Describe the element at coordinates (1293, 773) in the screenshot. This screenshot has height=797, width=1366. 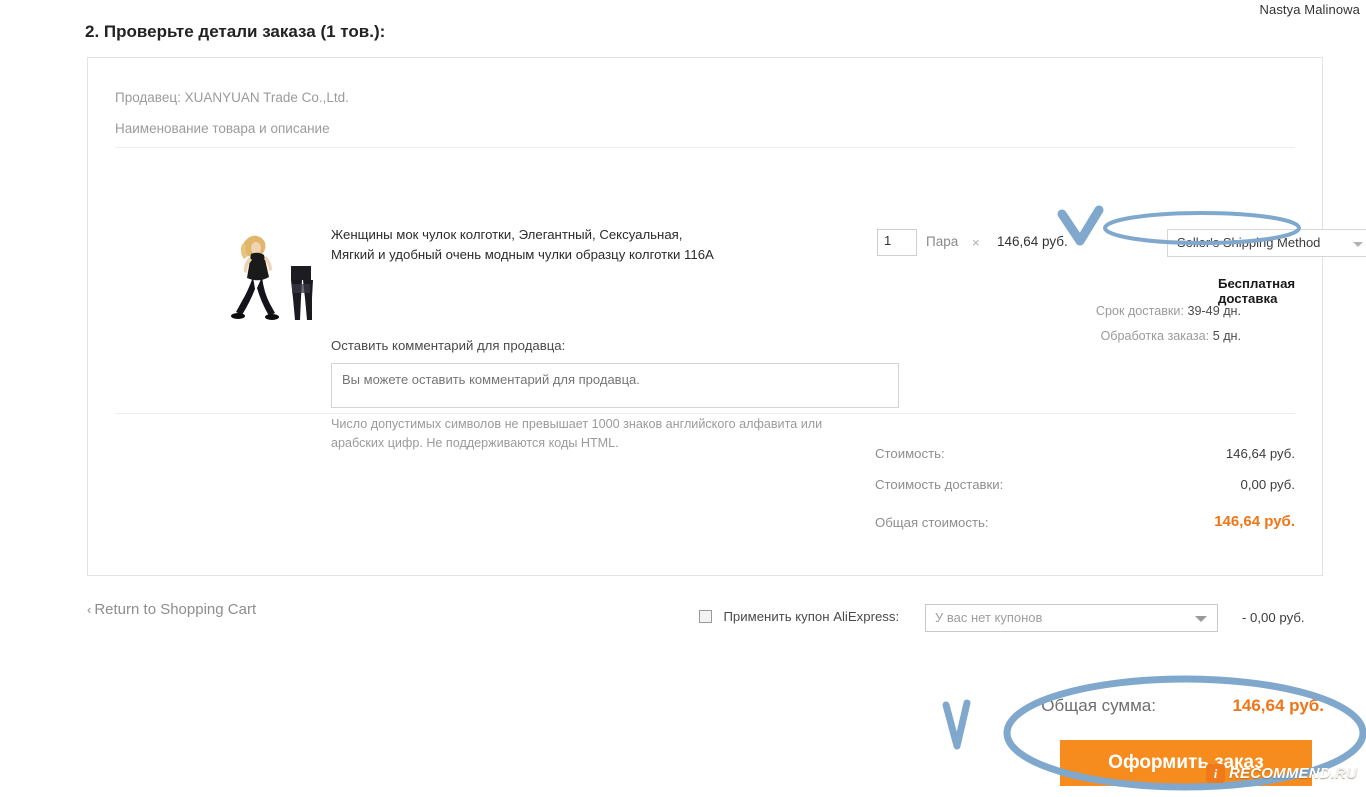
I see `watermark-text: RECOMMEND.RU` at that location.